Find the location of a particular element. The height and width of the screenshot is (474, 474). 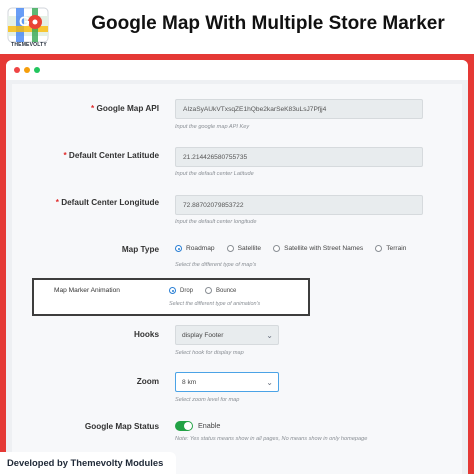

svg-text: G is located at coordinates (24, 21).